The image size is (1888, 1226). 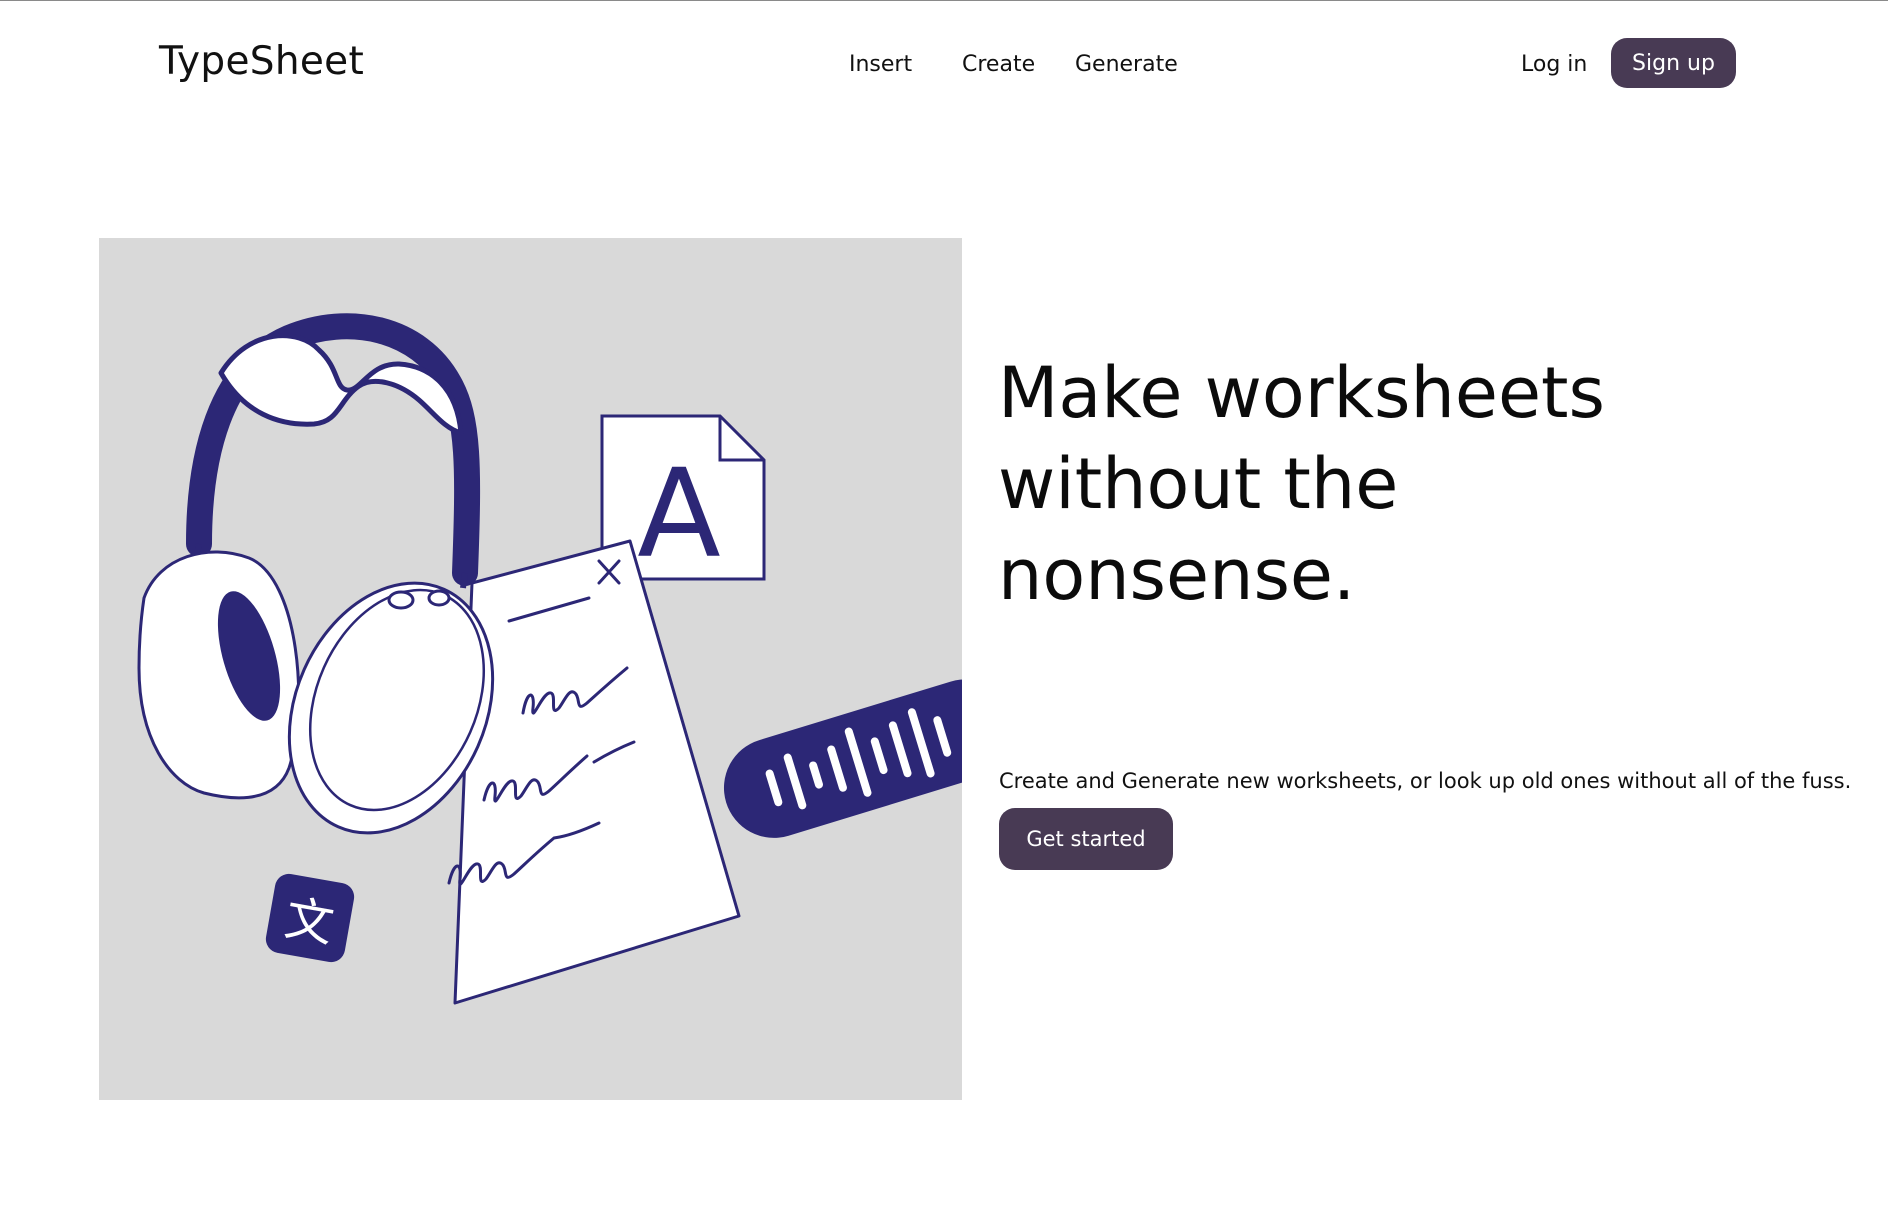 What do you see at coordinates (1554, 65) in the screenshot?
I see `login-link: Log in` at bounding box center [1554, 65].